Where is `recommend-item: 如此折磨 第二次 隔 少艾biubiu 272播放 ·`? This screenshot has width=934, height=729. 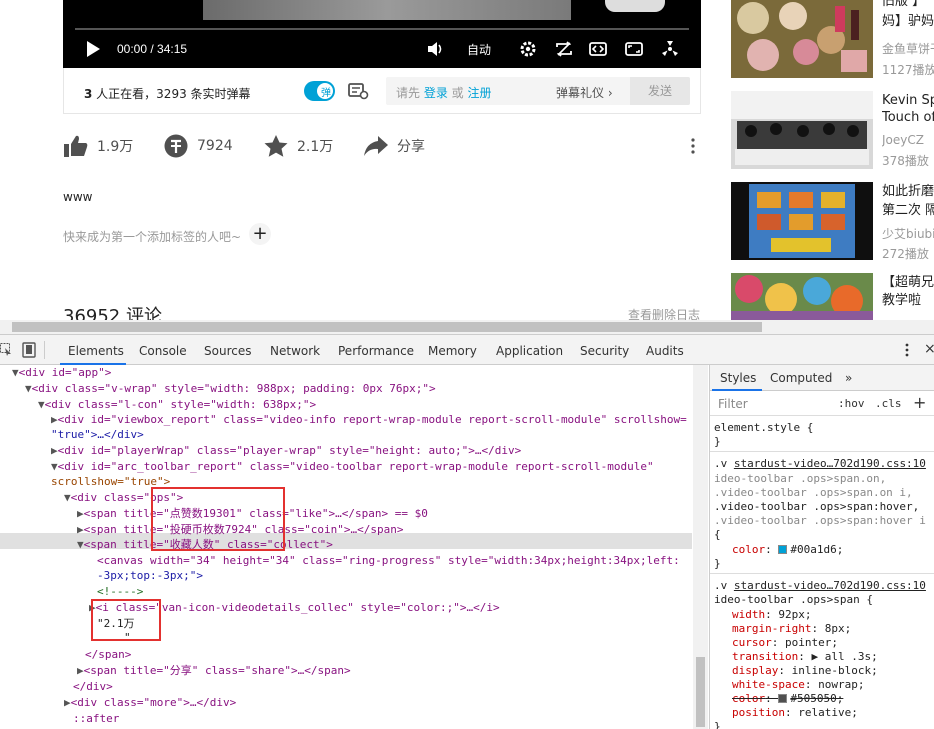
recommend-item: 如此折磨 第二次 隔 少艾biubiu 272播放 · is located at coordinates (832, 224).